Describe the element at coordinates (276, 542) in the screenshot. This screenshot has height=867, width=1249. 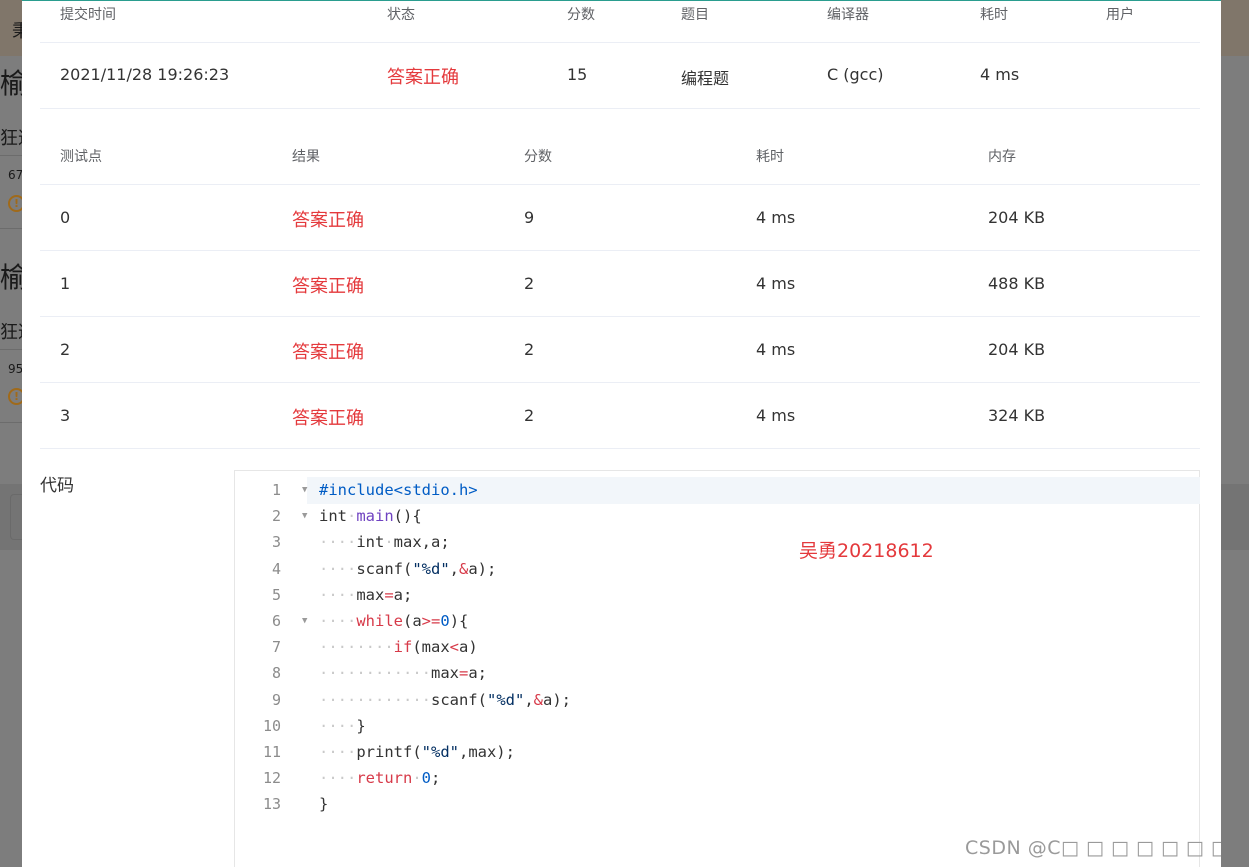
I see `line-number: 3` at that location.